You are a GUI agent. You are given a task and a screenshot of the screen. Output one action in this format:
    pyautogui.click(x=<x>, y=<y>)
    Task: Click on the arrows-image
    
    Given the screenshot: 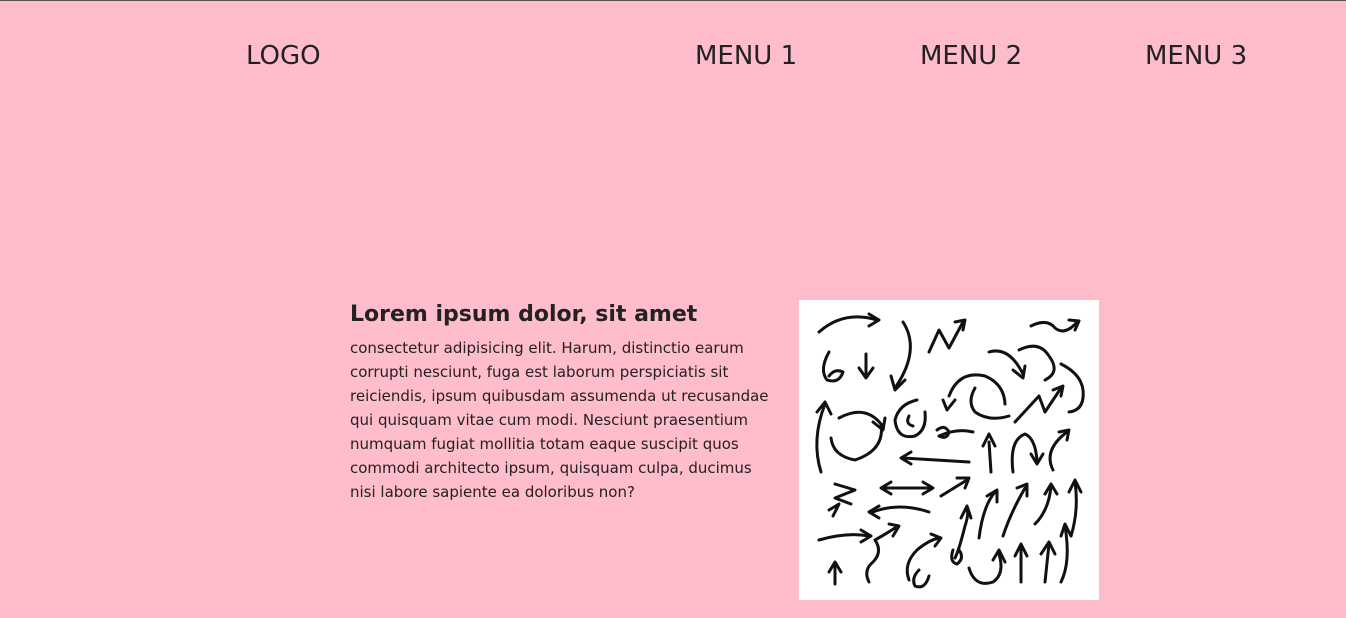 What is the action you would take?
    pyautogui.click(x=949, y=450)
    